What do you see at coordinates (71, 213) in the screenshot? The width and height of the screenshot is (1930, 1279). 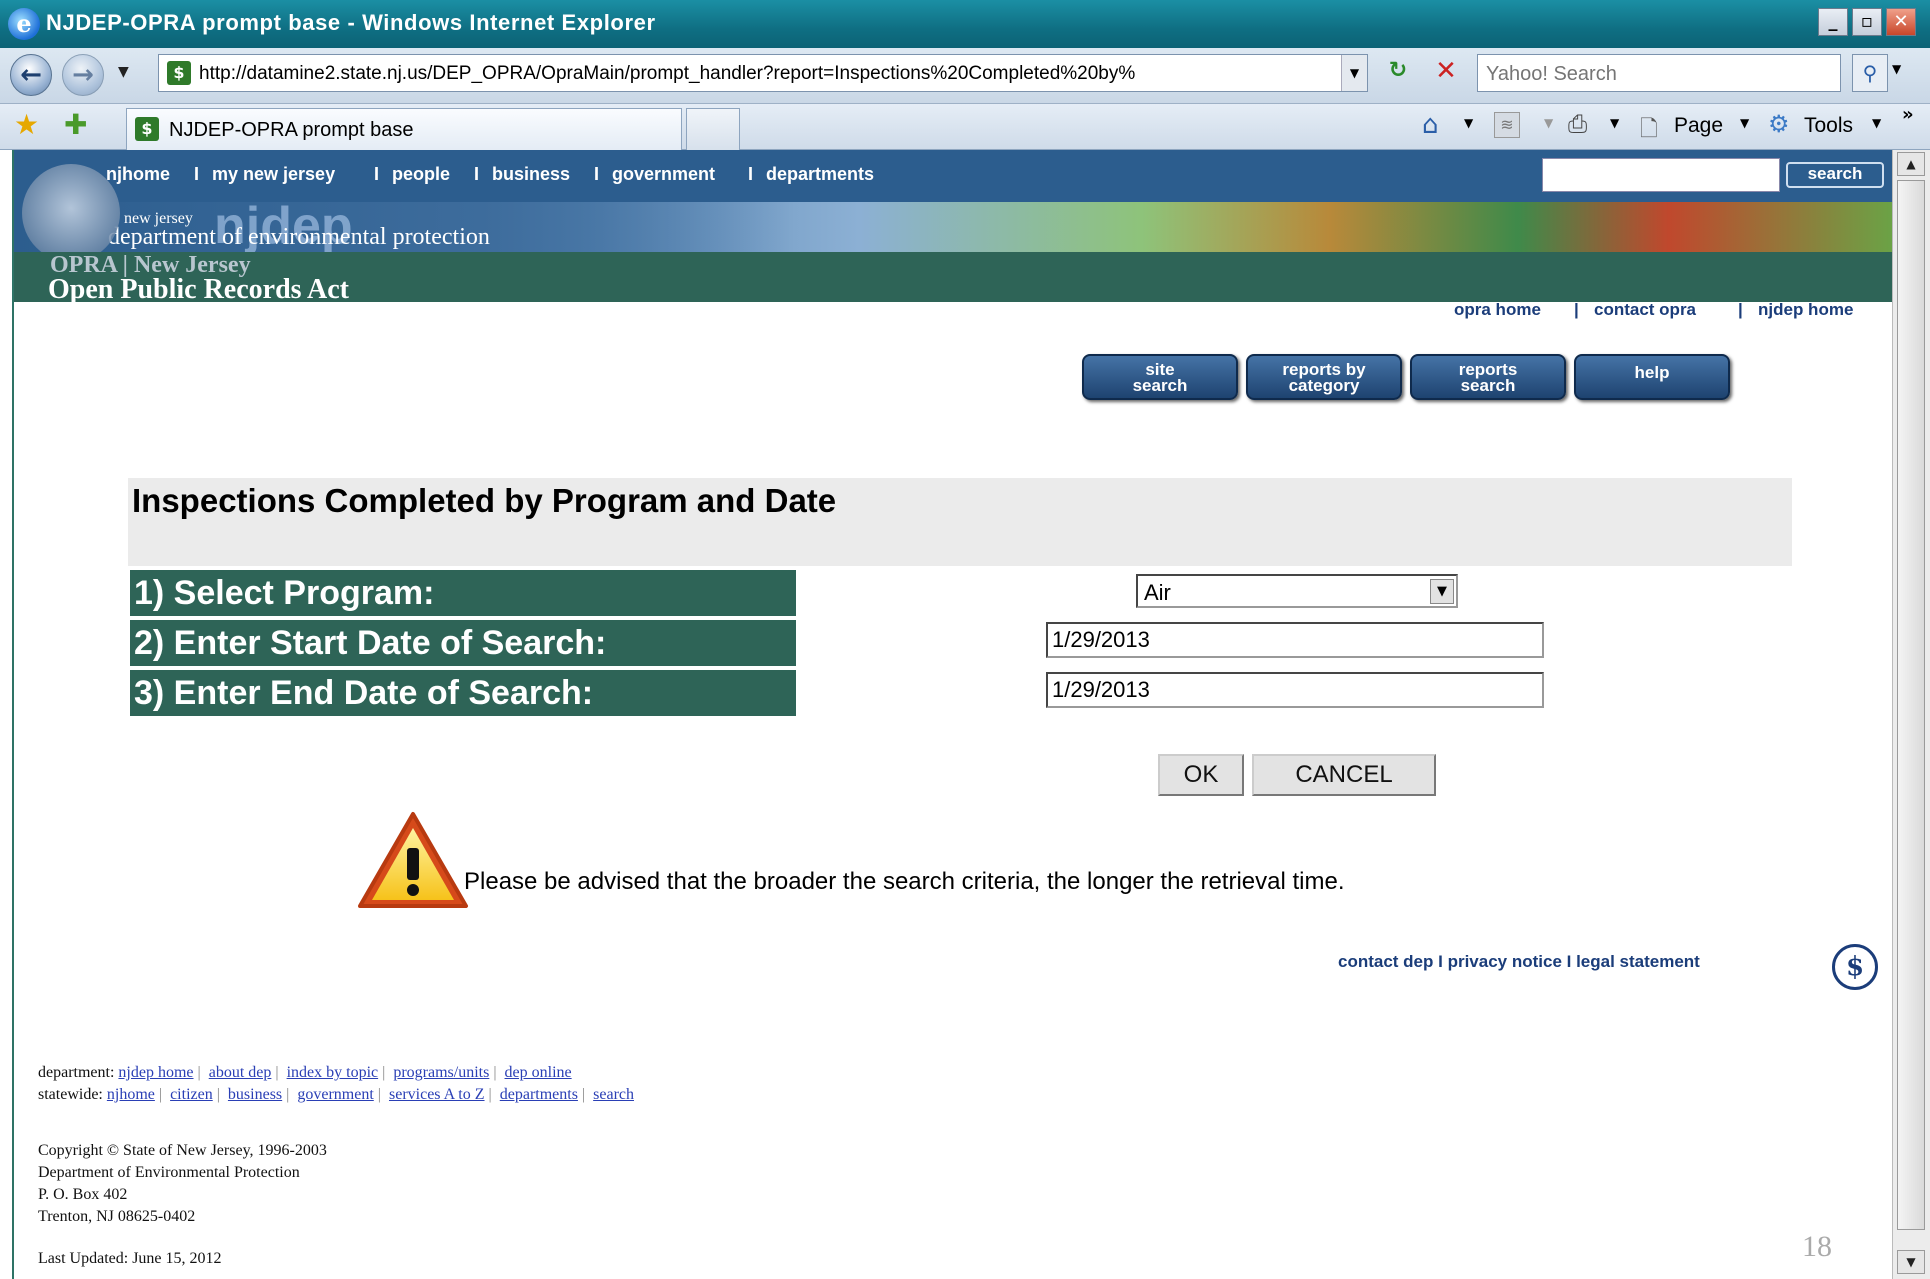 I see `nj-state-logo-icon` at bounding box center [71, 213].